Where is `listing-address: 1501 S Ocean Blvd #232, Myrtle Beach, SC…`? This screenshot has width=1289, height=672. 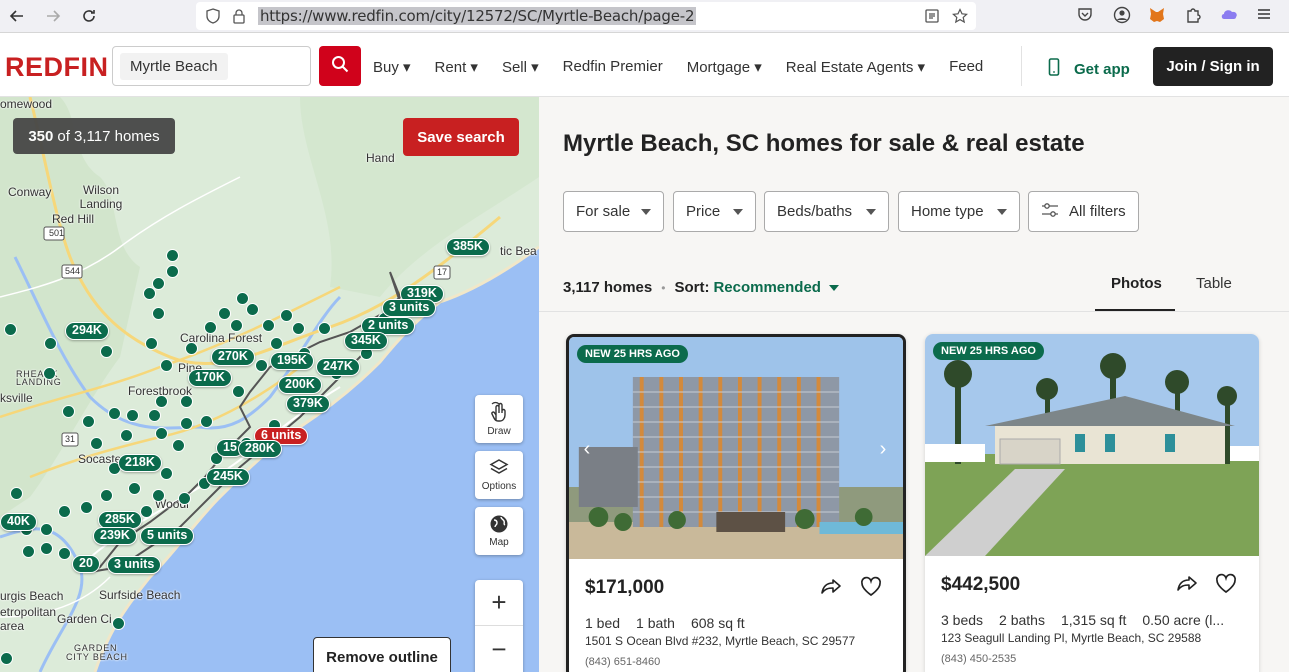
listing-address: 1501 S Ocean Blvd #232, Myrtle Beach, SC… is located at coordinates (720, 641).